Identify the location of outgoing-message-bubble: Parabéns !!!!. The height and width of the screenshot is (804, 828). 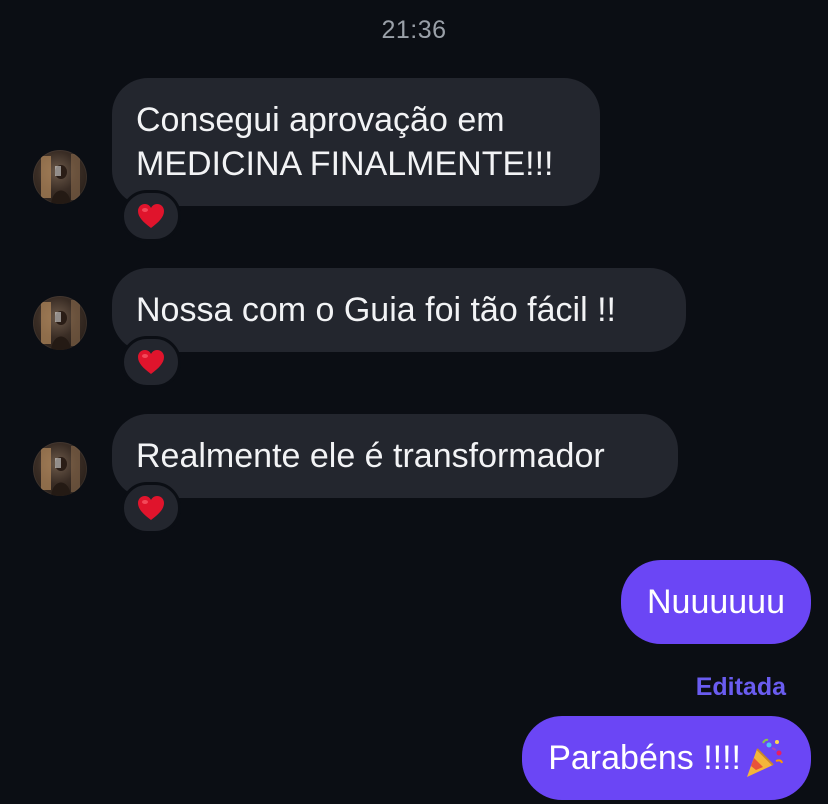
(666, 758).